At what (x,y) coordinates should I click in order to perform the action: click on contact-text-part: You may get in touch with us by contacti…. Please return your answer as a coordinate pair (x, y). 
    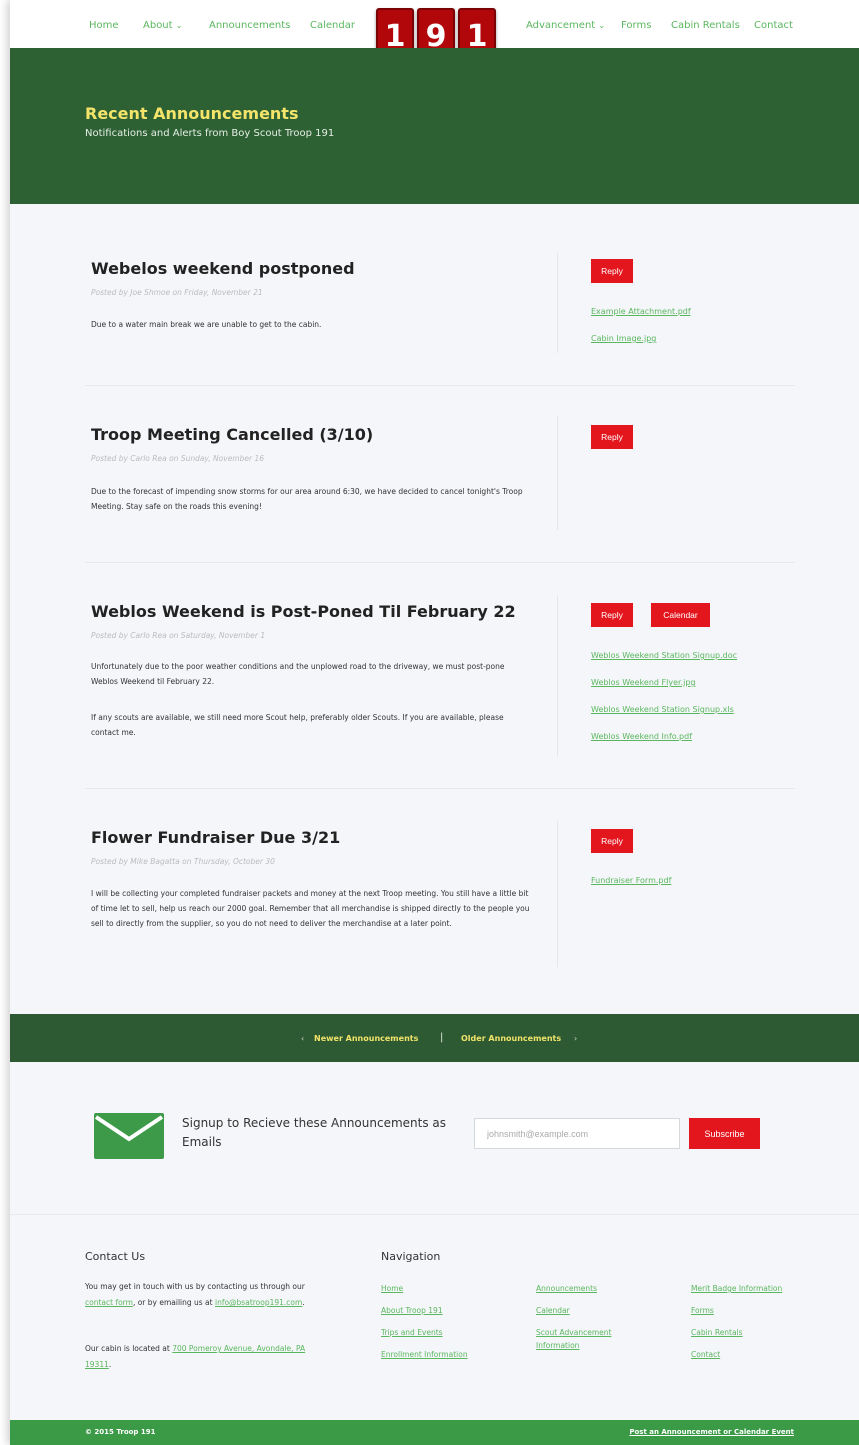
    Looking at the image, I should click on (195, 1286).